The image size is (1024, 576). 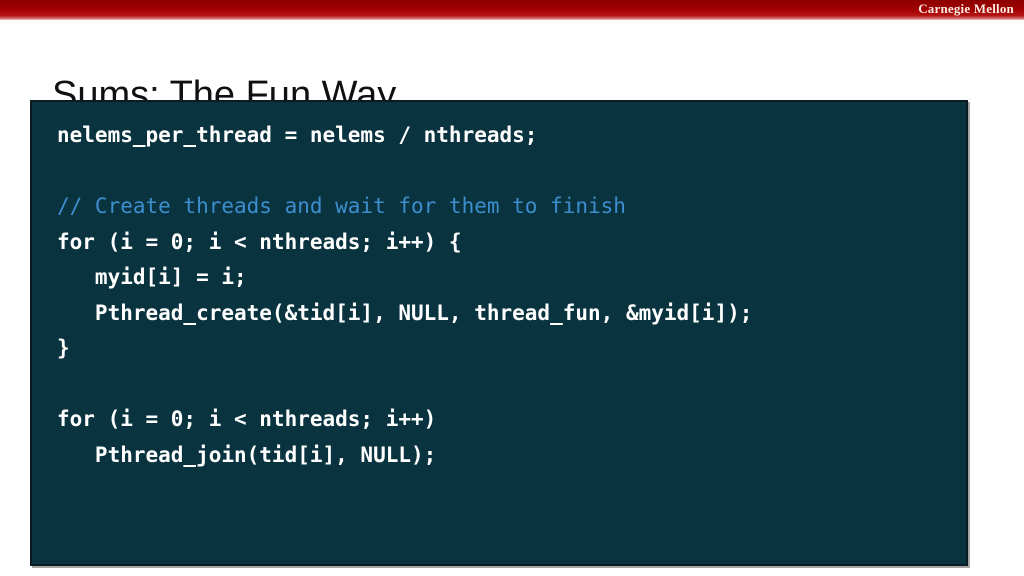 I want to click on carnegie-mellon-wordmark: Carnegie Mellon, so click(x=966, y=8).